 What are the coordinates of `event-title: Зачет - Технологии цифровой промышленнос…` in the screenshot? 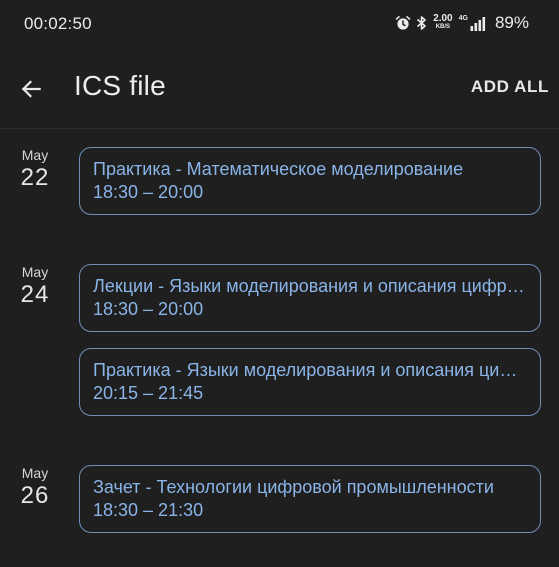 It's located at (293, 487).